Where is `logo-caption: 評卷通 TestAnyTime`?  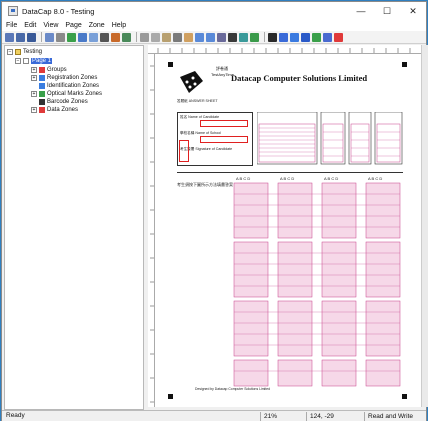
logo-caption: 評卷通 TestAnyTime is located at coordinates (222, 71).